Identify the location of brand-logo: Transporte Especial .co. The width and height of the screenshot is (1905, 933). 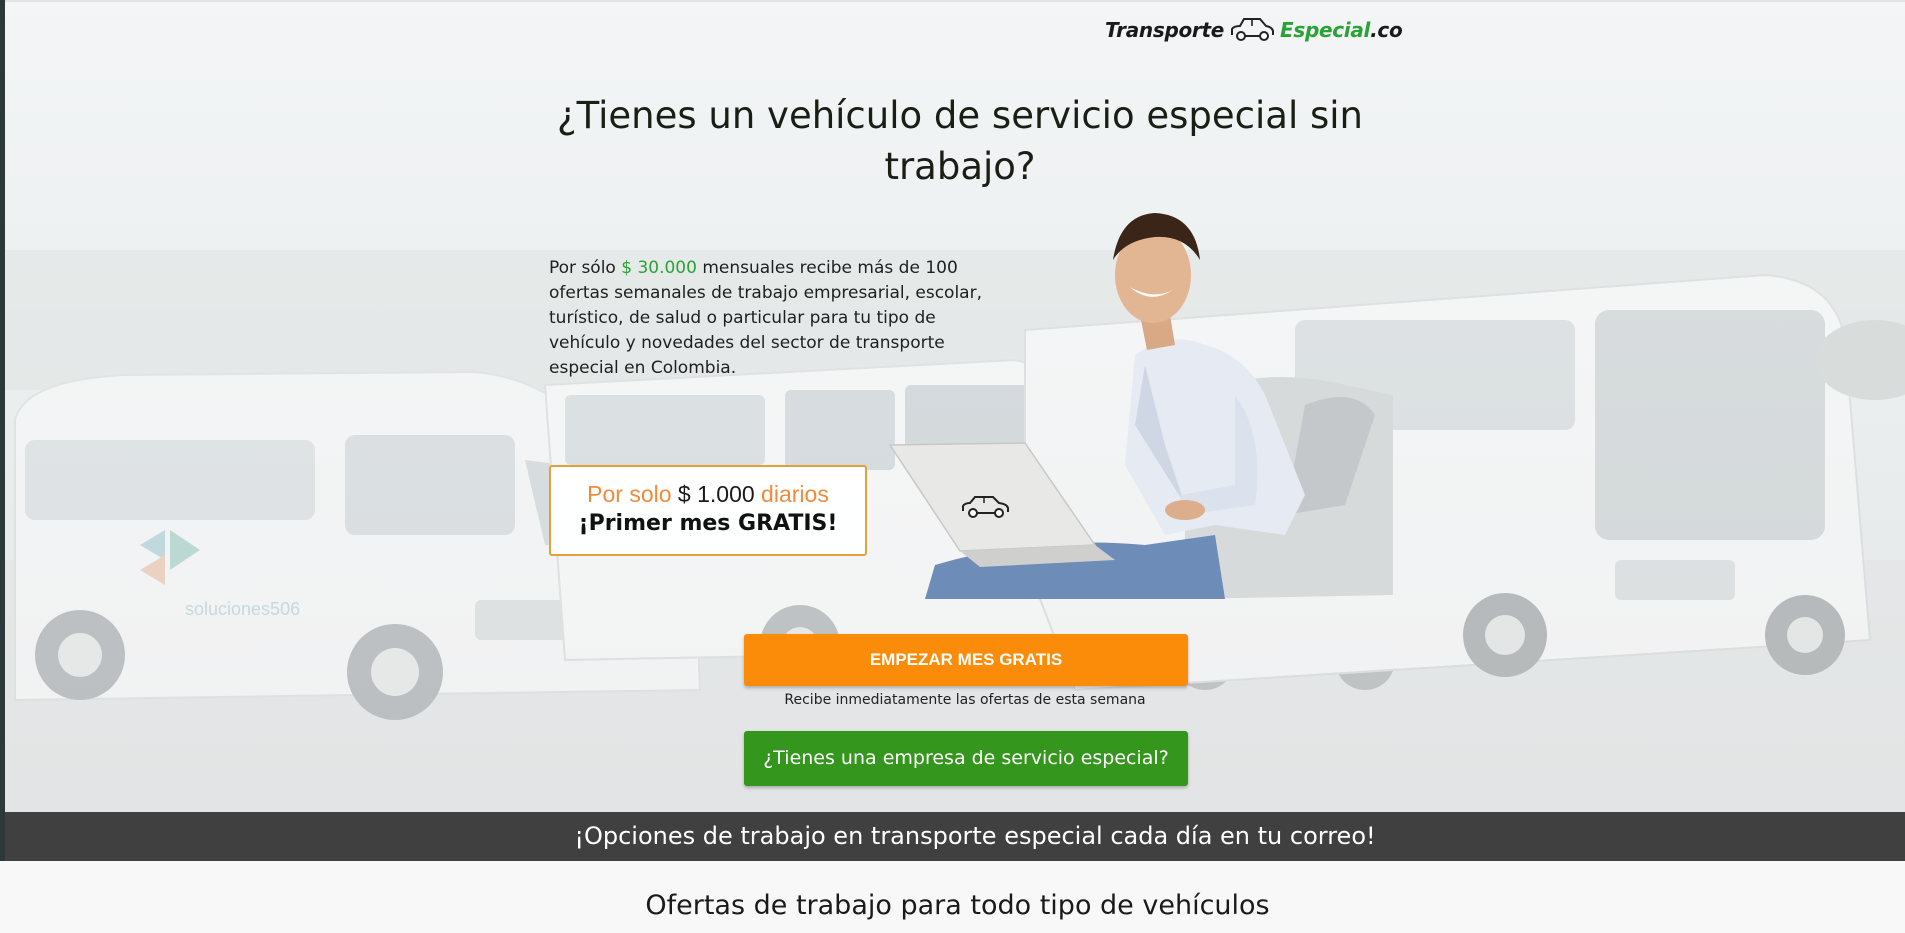
(1254, 30).